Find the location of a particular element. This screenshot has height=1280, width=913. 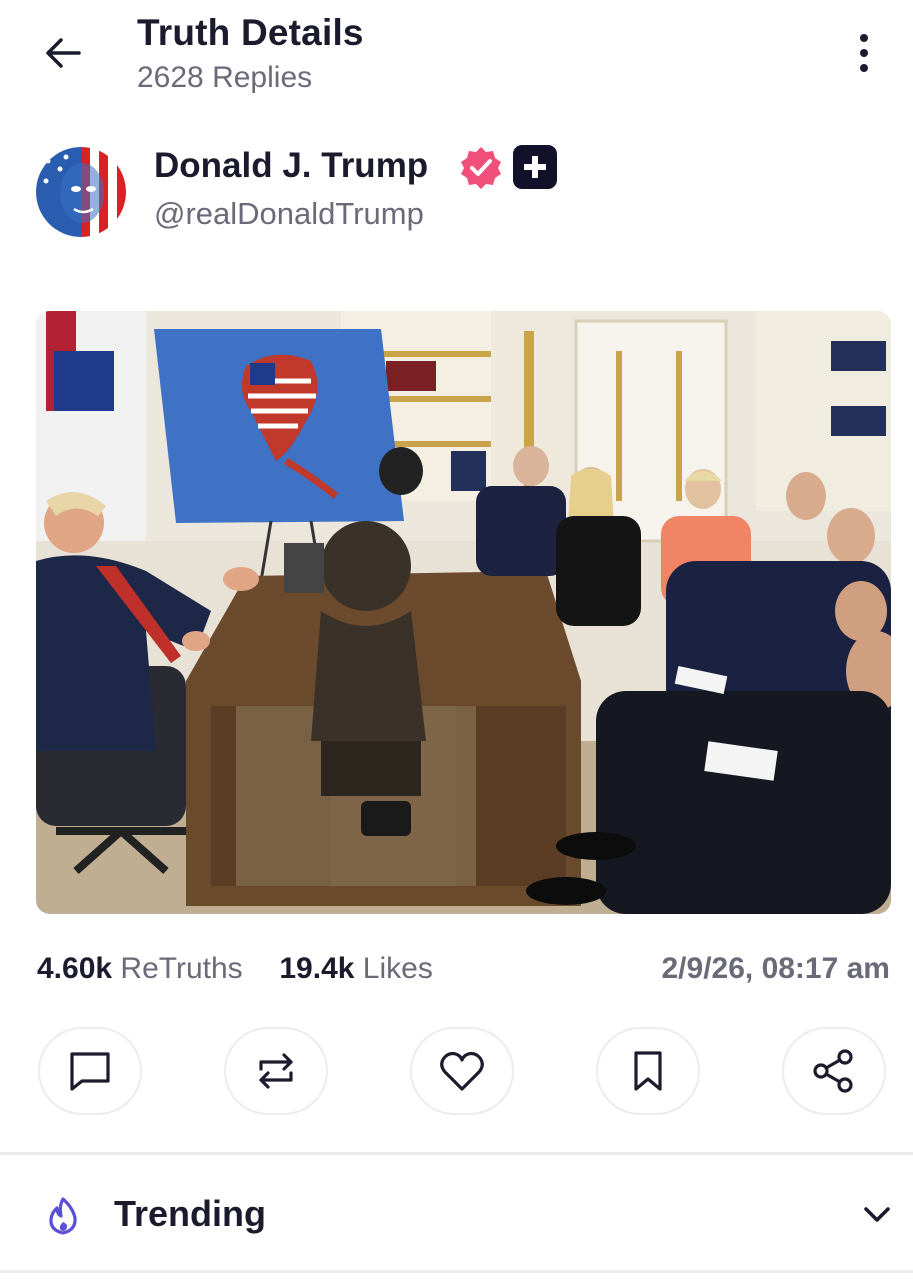

replies-count: 2628 Replies is located at coordinates (225, 77).